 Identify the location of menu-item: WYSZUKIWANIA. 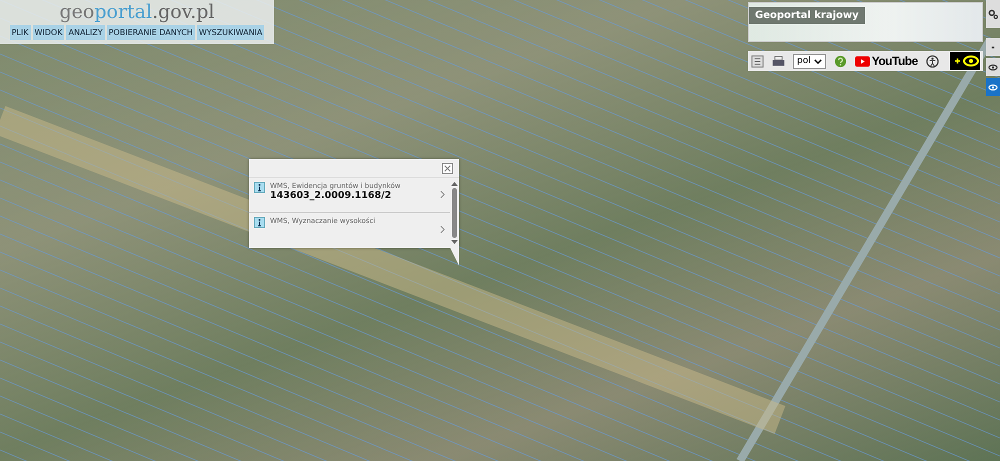
(230, 32).